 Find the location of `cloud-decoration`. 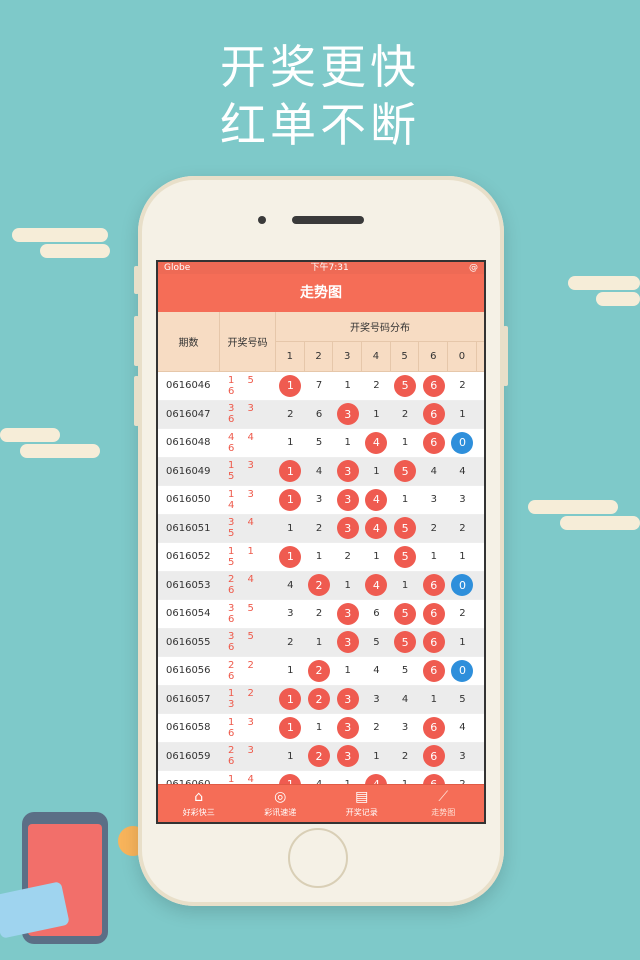

cloud-decoration is located at coordinates (604, 283).